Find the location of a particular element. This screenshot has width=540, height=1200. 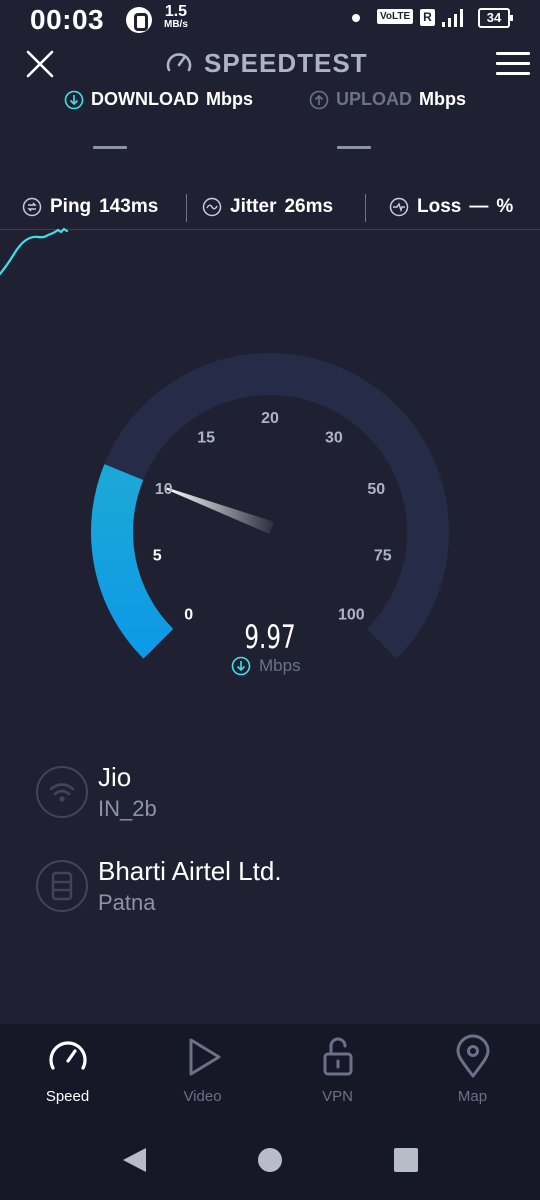

home-icon is located at coordinates (270, 1160).